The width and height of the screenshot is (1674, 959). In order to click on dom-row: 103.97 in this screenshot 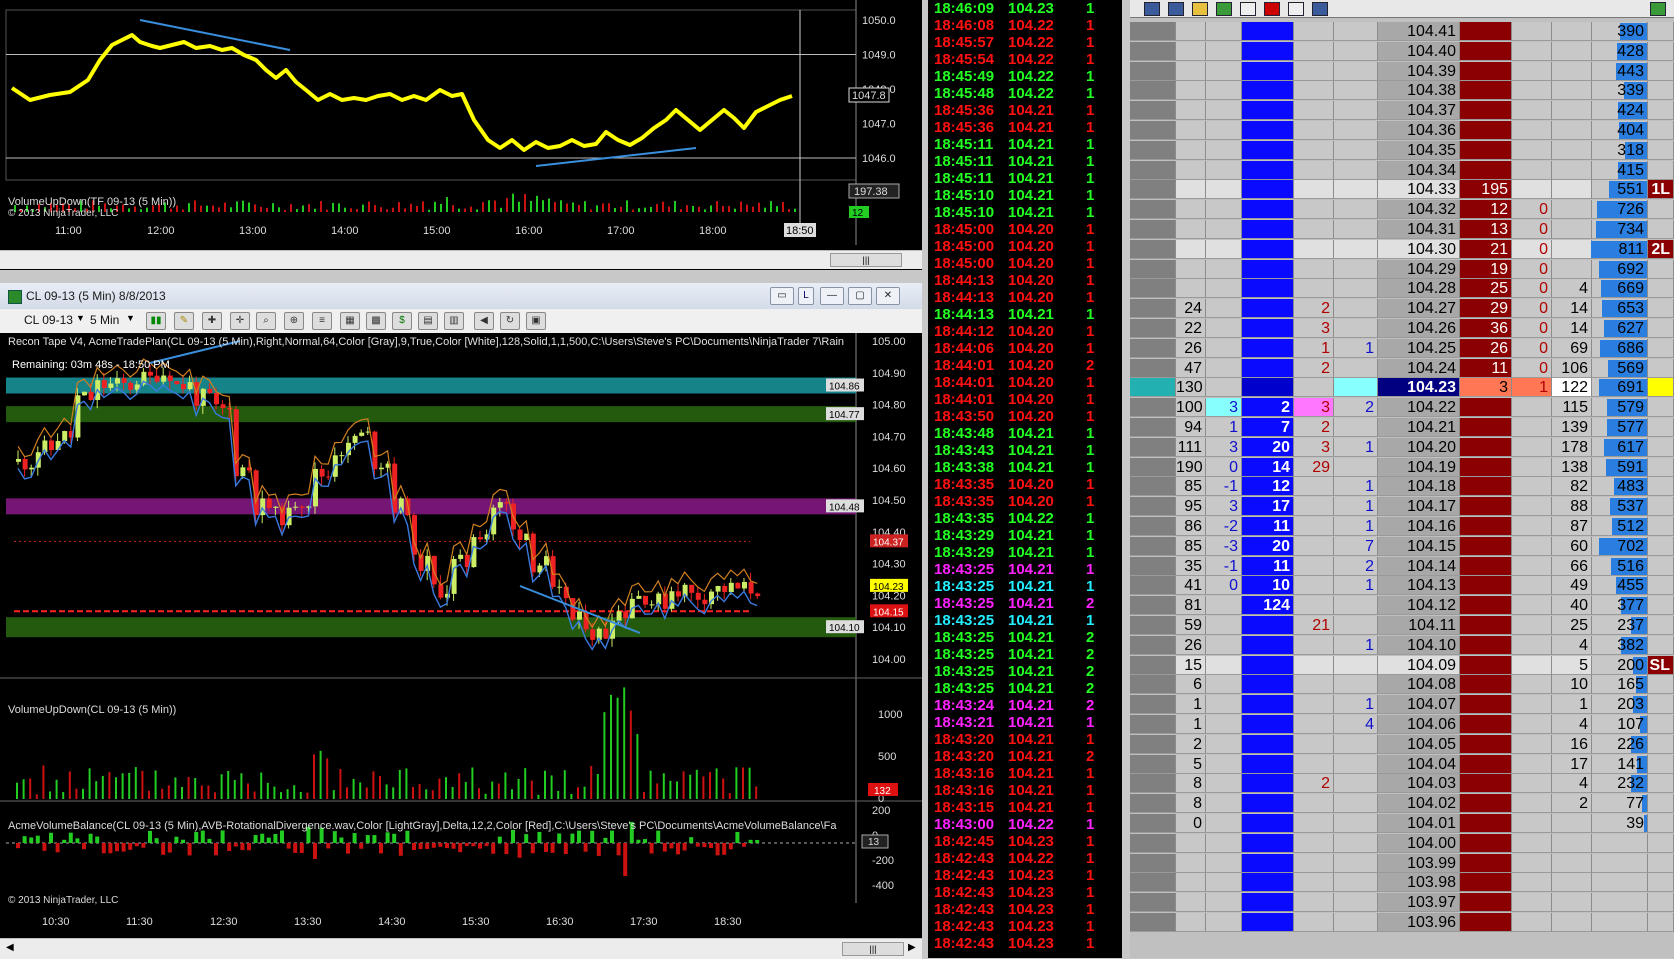, I will do `click(1402, 903)`.